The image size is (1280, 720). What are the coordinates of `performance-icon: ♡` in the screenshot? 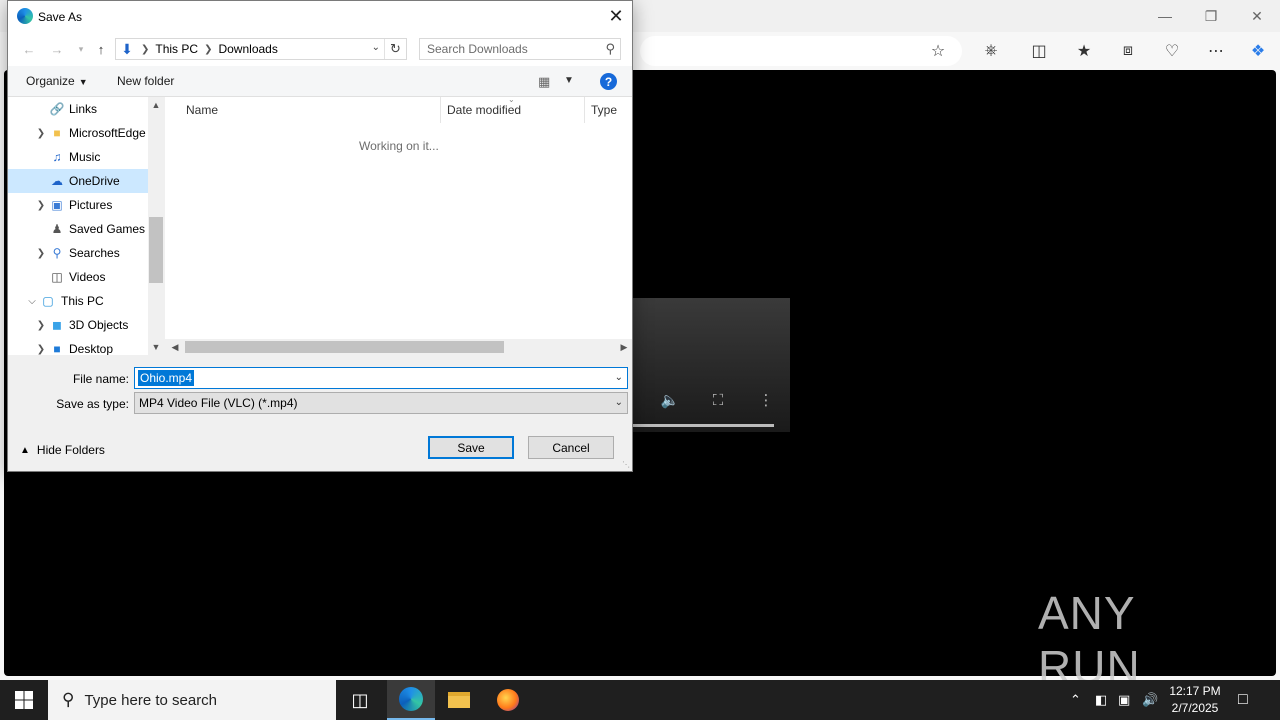 It's located at (1172, 51).